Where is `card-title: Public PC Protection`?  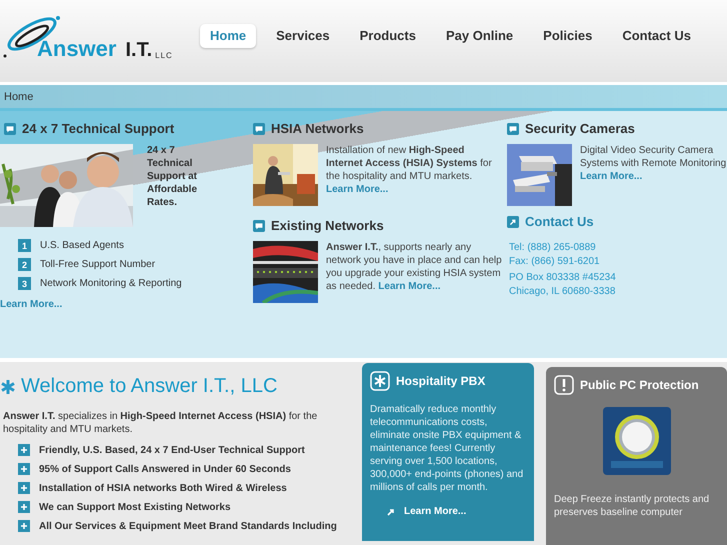
card-title: Public PC Protection is located at coordinates (639, 385).